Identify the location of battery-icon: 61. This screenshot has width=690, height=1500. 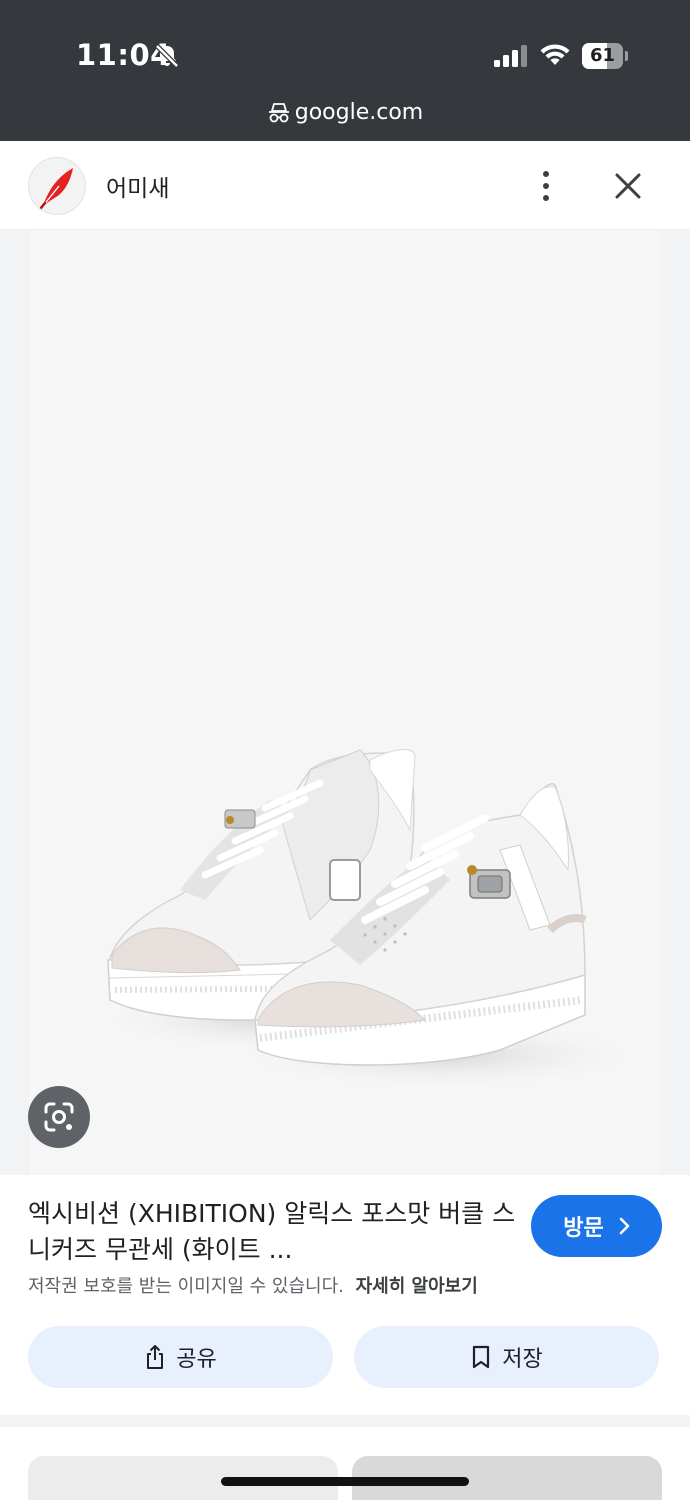
(605, 56).